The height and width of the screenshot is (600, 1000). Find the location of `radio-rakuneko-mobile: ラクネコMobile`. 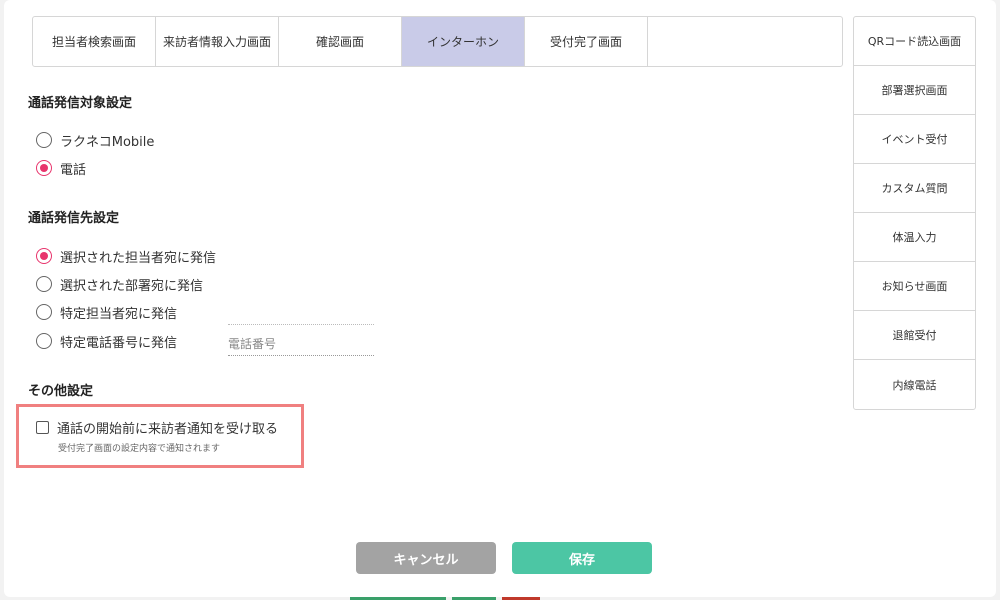

radio-rakuneko-mobile: ラクネコMobile is located at coordinates (95, 140).